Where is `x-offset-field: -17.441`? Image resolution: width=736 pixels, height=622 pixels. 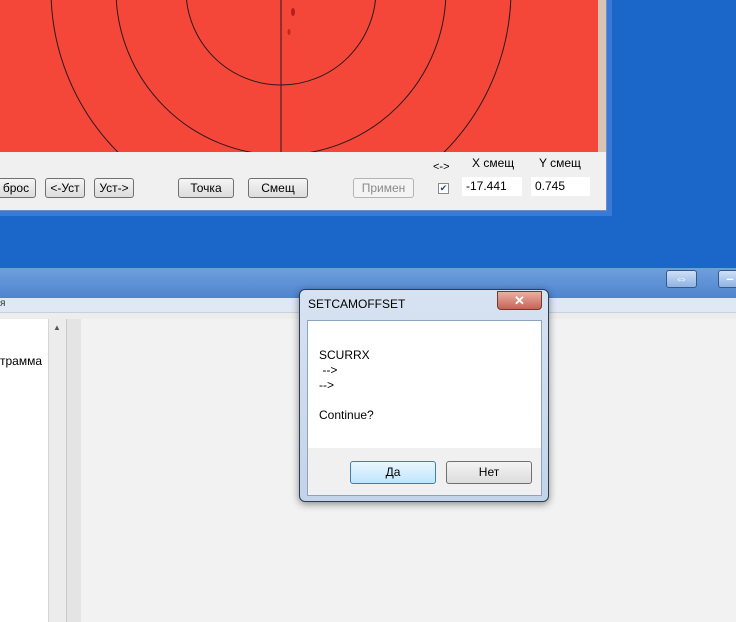
x-offset-field: -17.441 is located at coordinates (492, 186).